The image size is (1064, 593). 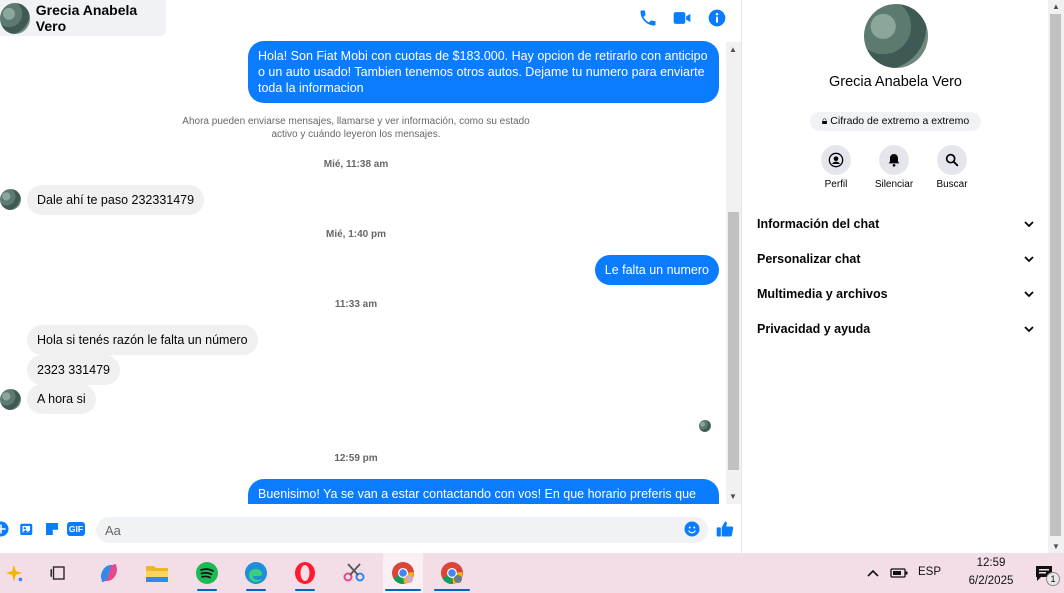 What do you see at coordinates (873, 573) in the screenshot?
I see `chevron-up-icon` at bounding box center [873, 573].